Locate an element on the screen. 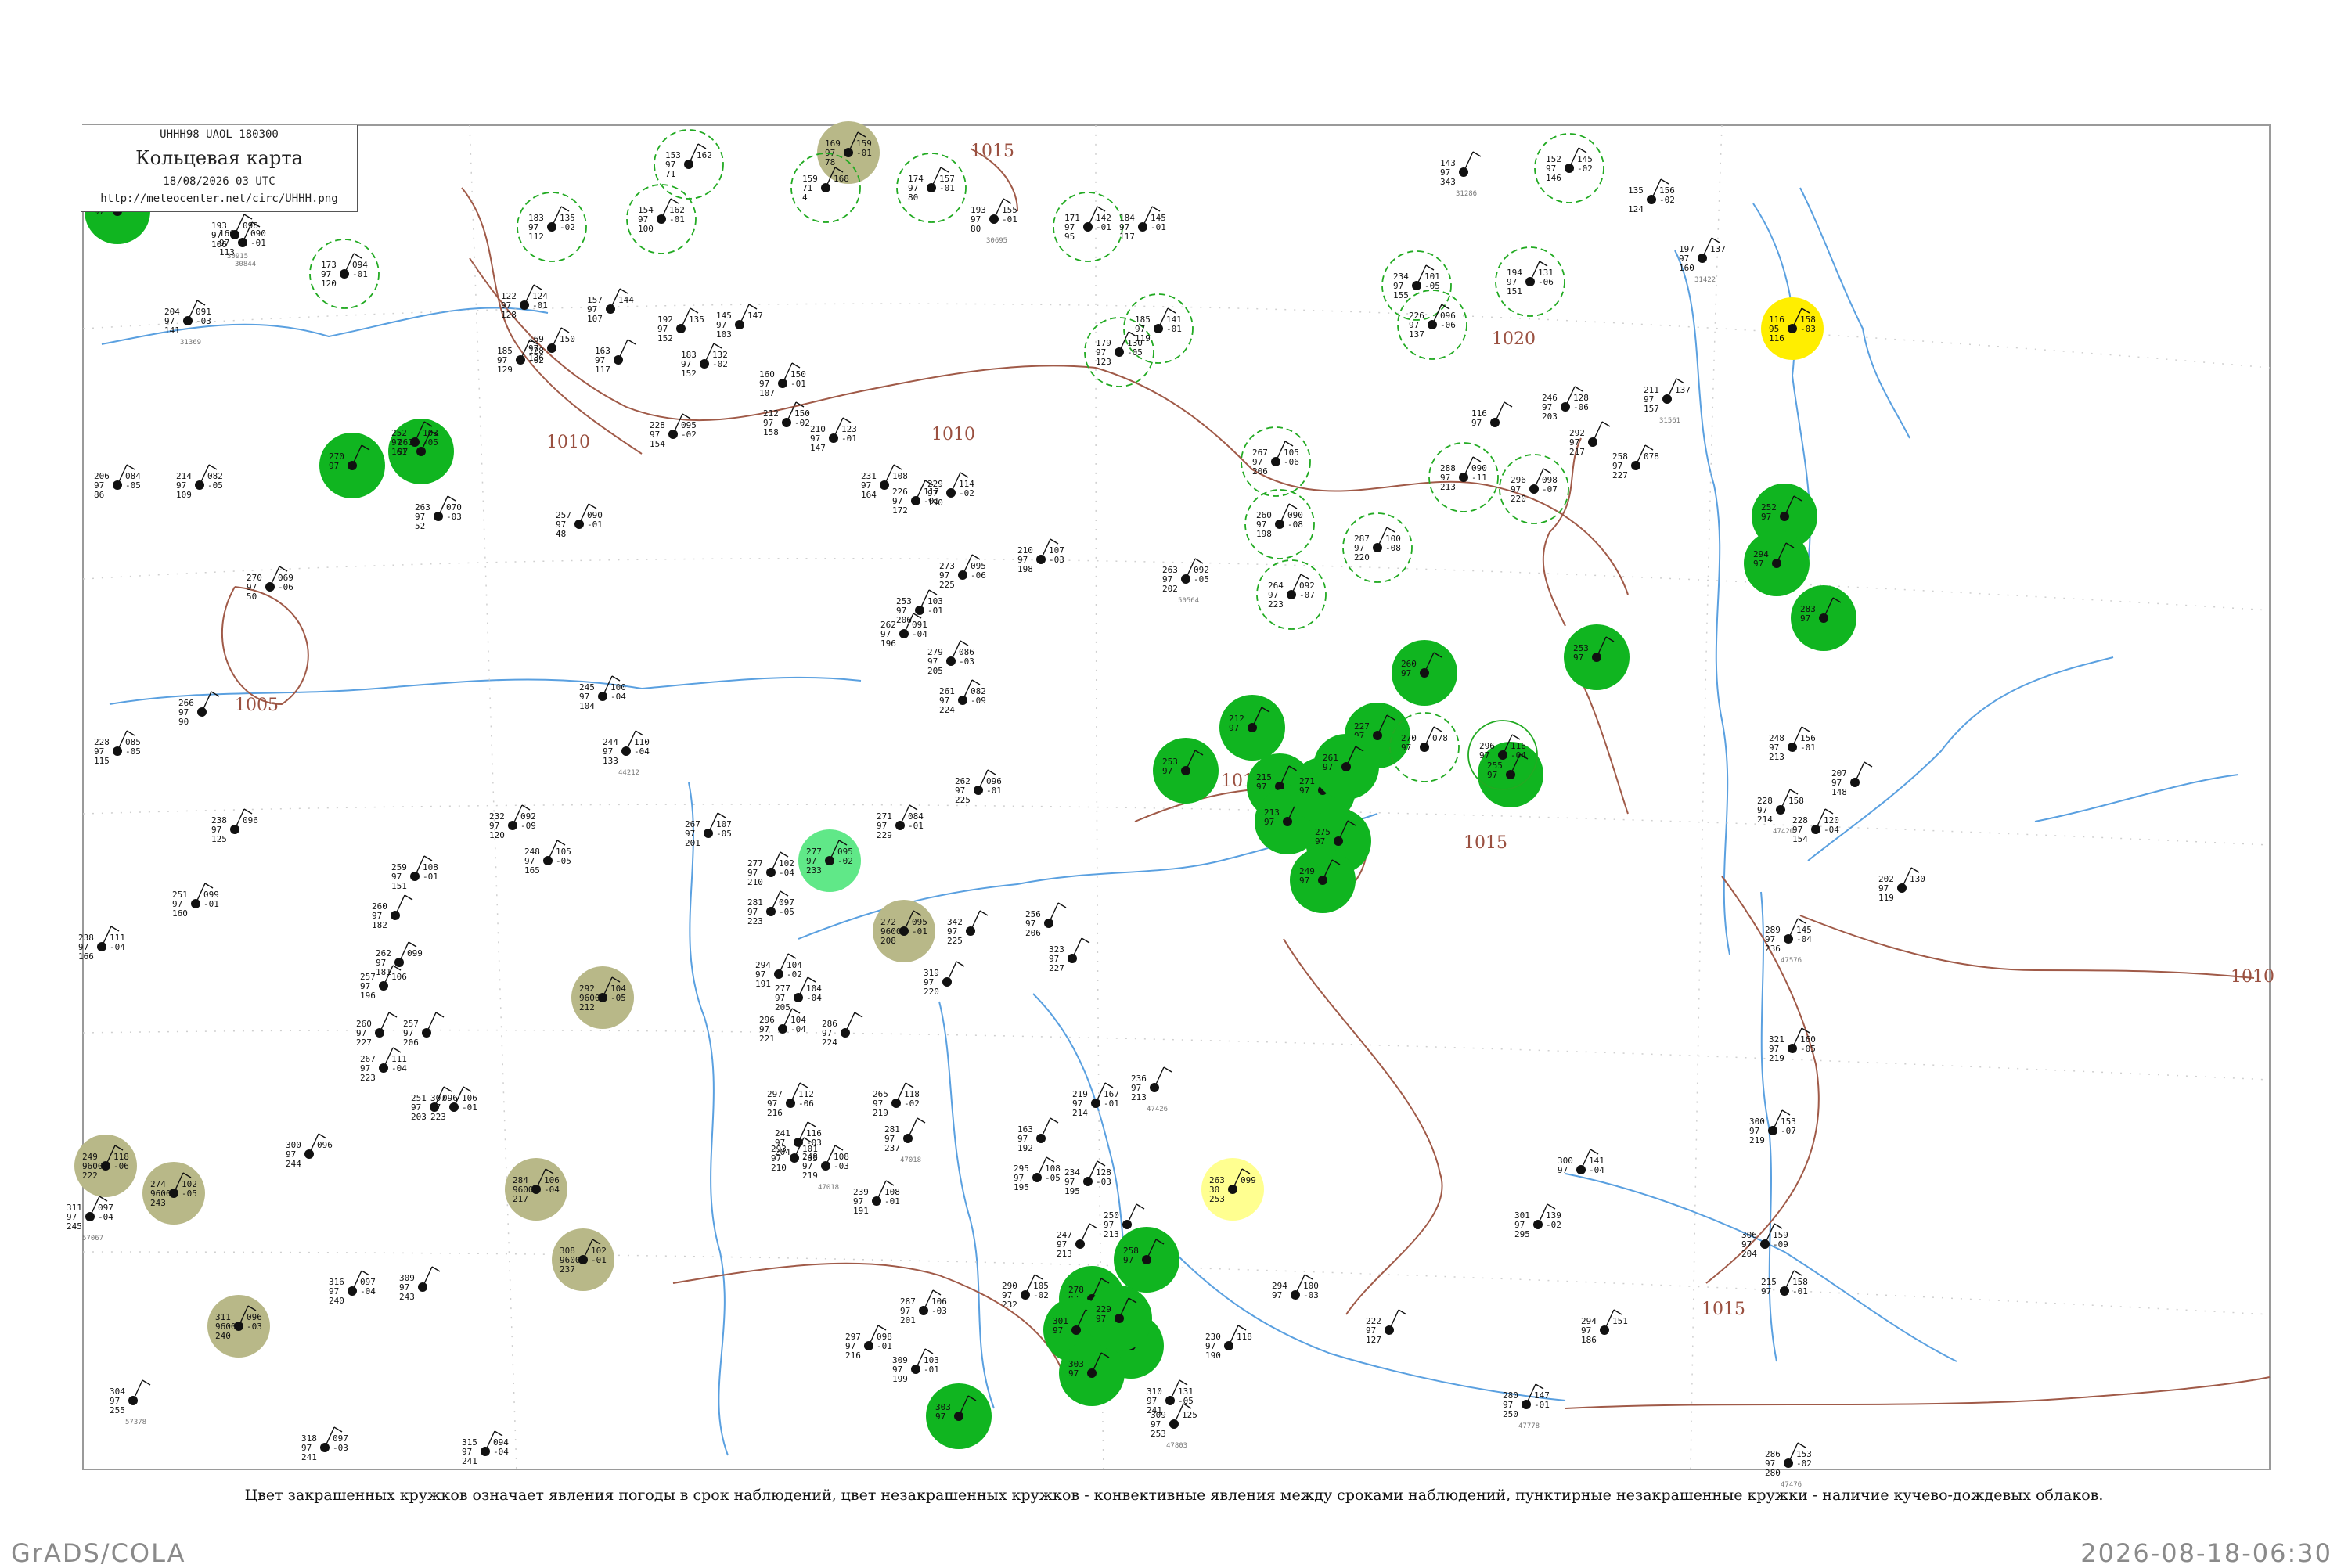 The height and width of the screenshot is (1568, 2348). station-plot: 27997205086-03 is located at coordinates (951, 658).